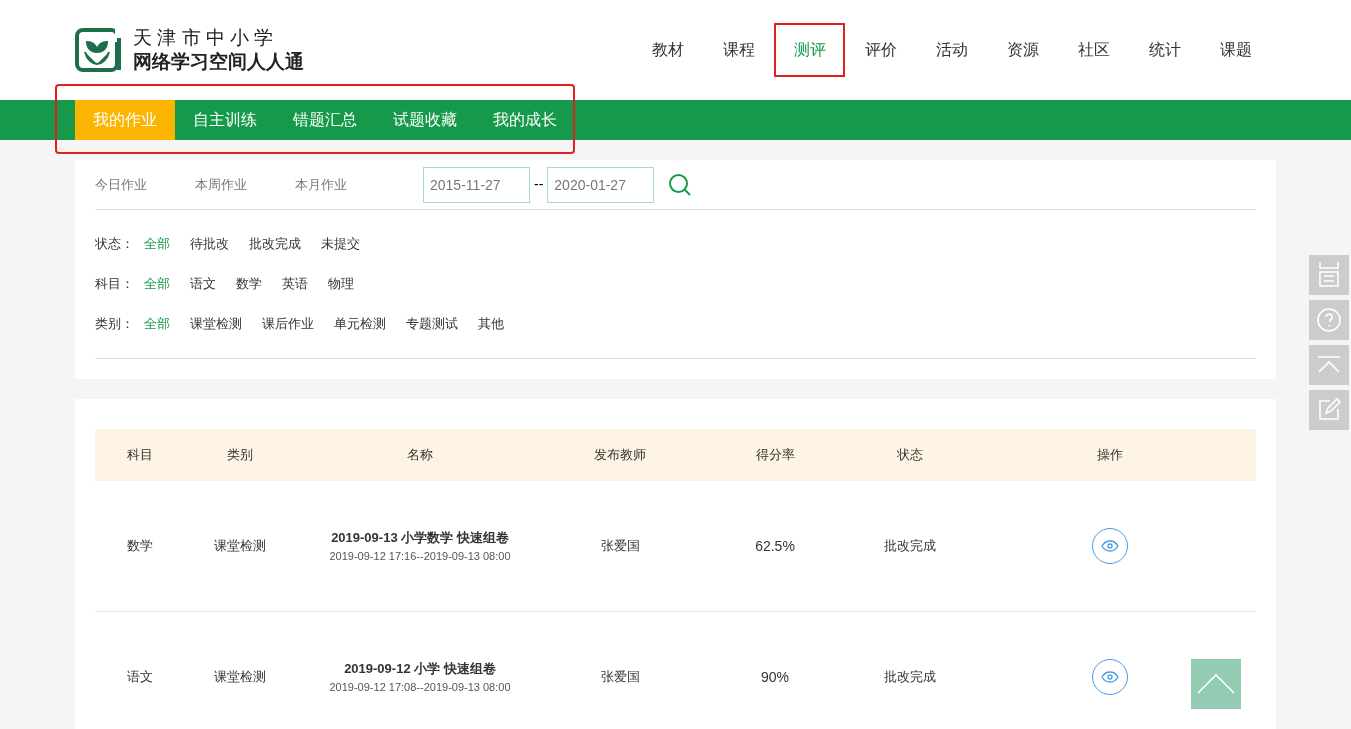 This screenshot has height=729, width=1351. What do you see at coordinates (114, 284) in the screenshot?
I see `filter-label: 科目：` at bounding box center [114, 284].